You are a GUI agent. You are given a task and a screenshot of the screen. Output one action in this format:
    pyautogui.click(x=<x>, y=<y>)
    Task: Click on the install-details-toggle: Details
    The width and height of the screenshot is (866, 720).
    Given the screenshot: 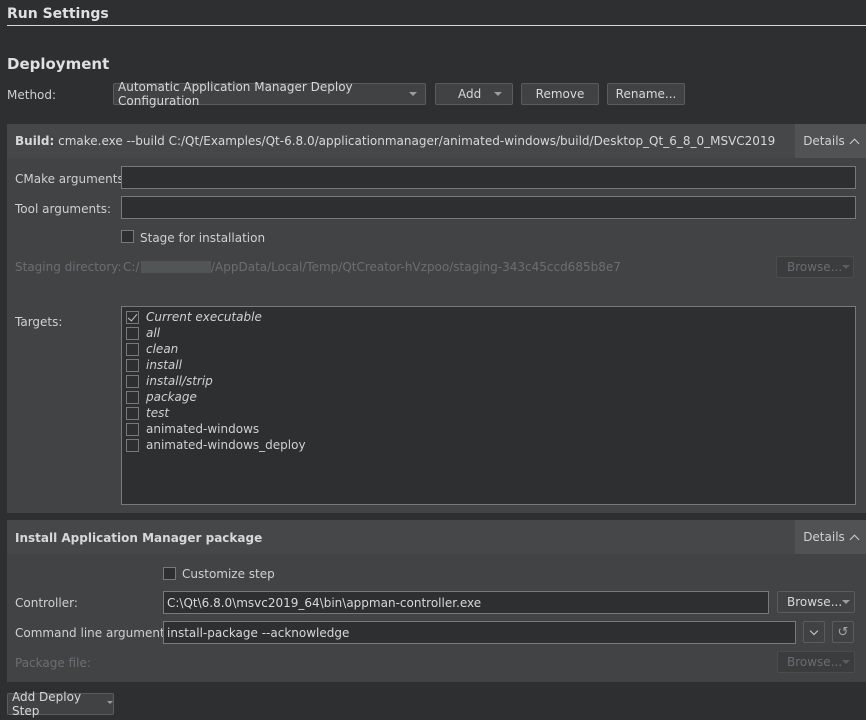 What is the action you would take?
    pyautogui.click(x=830, y=537)
    